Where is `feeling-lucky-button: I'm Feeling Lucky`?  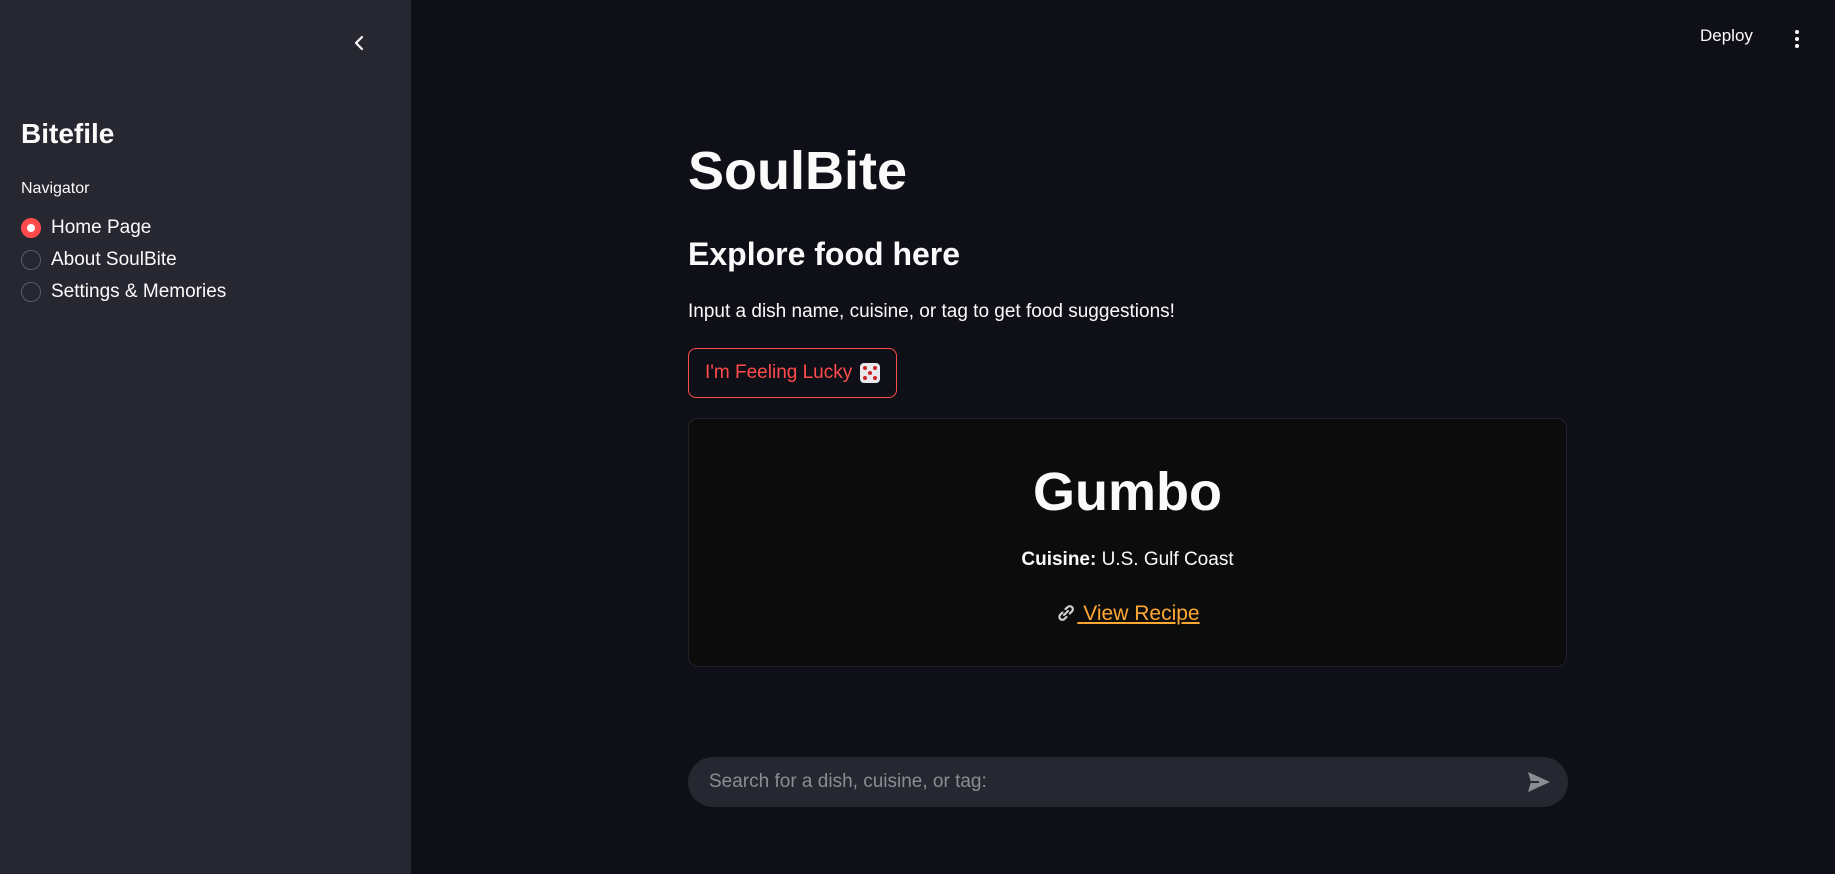
feeling-lucky-button: I'm Feeling Lucky is located at coordinates (793, 373).